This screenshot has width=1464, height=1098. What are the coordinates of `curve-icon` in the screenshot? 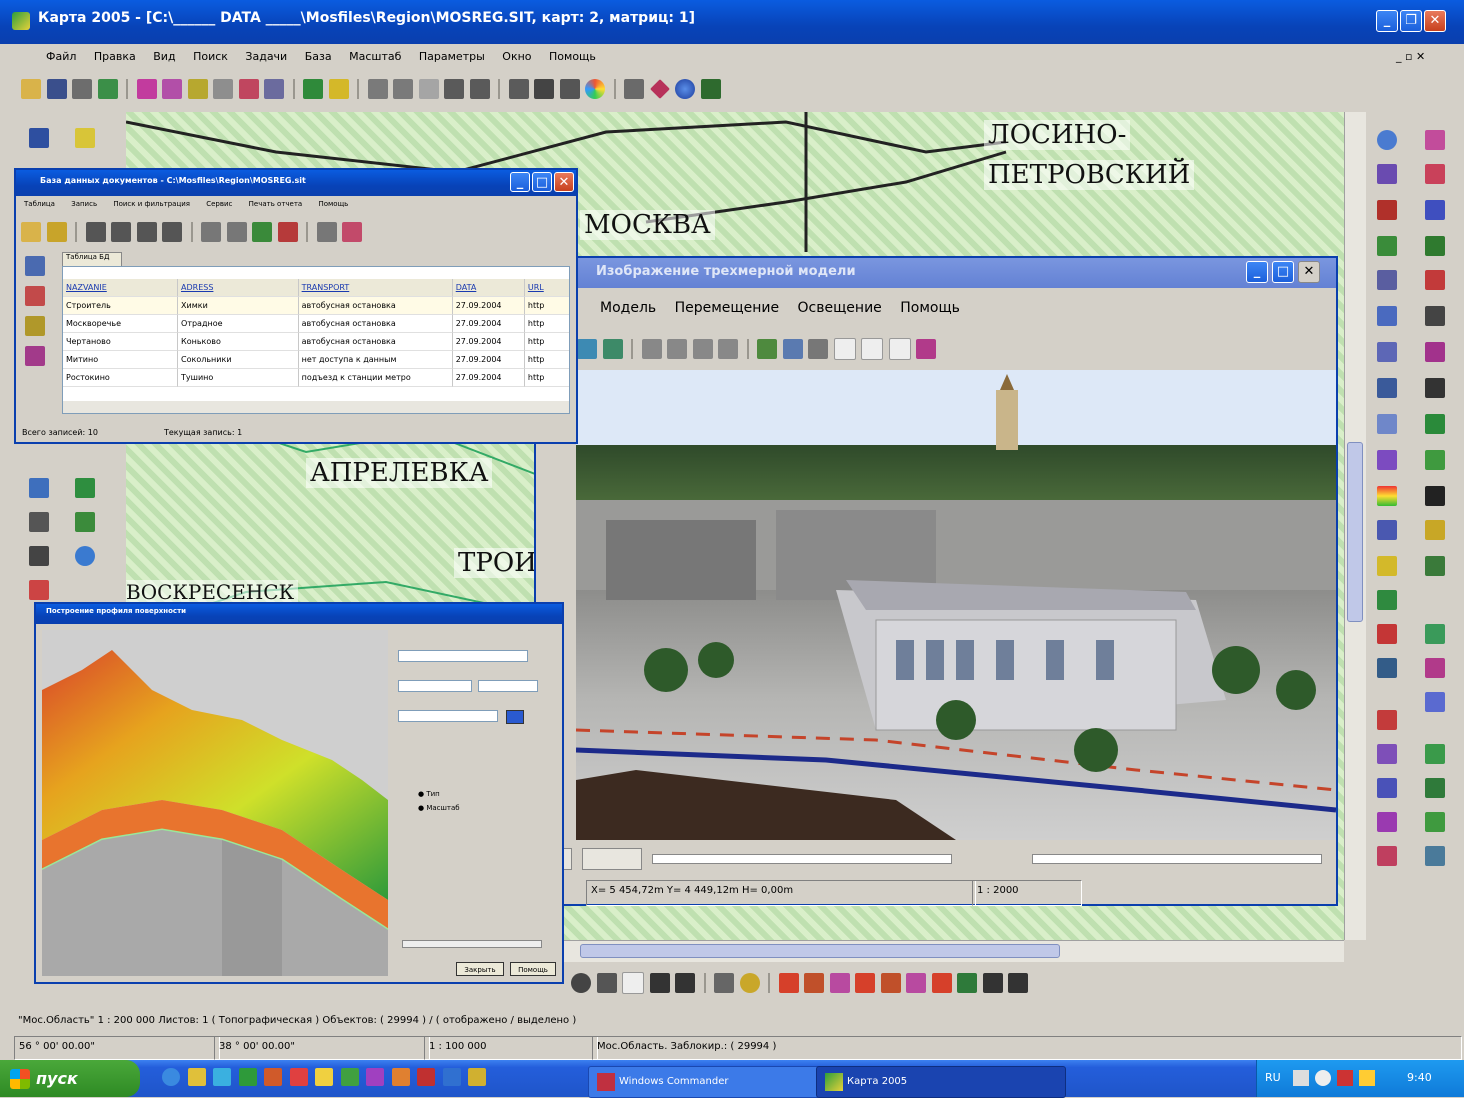 It's located at (39, 488).